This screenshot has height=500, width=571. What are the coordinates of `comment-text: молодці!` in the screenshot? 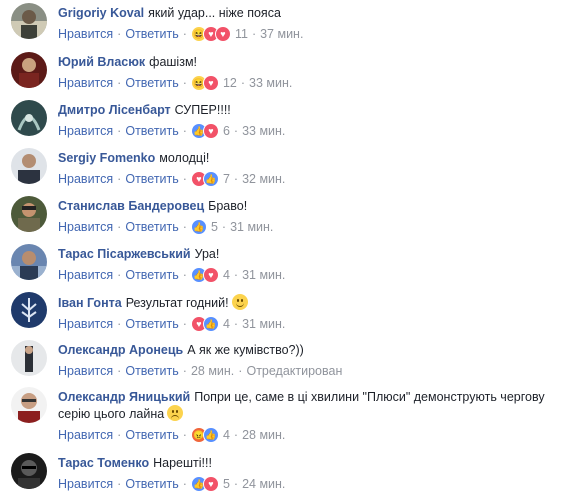 It's located at (184, 158).